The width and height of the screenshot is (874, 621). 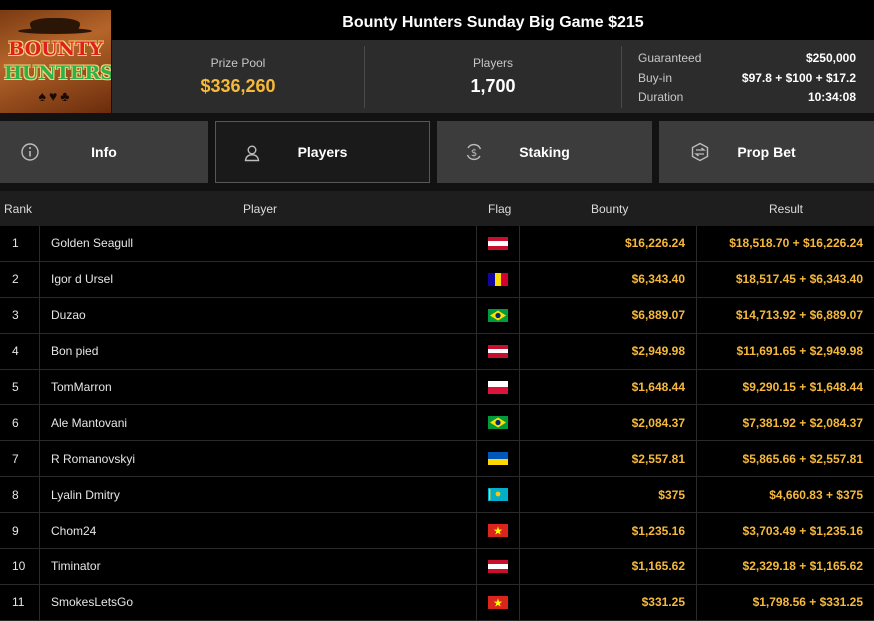 I want to click on rank-cell: 8, so click(x=20, y=495).